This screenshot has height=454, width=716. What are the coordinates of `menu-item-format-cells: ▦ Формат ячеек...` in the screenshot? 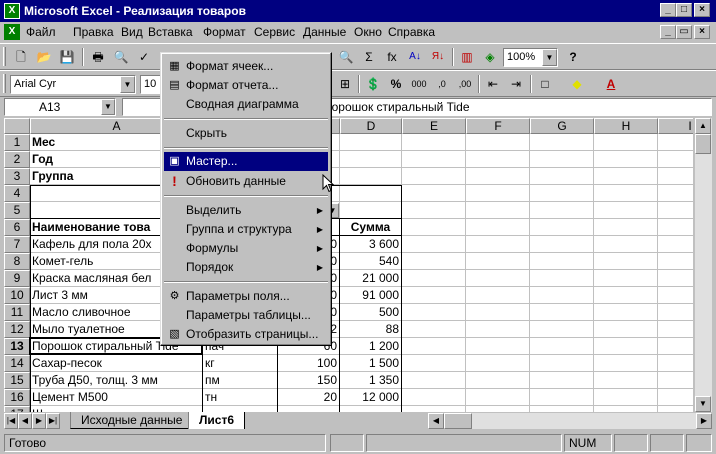 It's located at (246, 66).